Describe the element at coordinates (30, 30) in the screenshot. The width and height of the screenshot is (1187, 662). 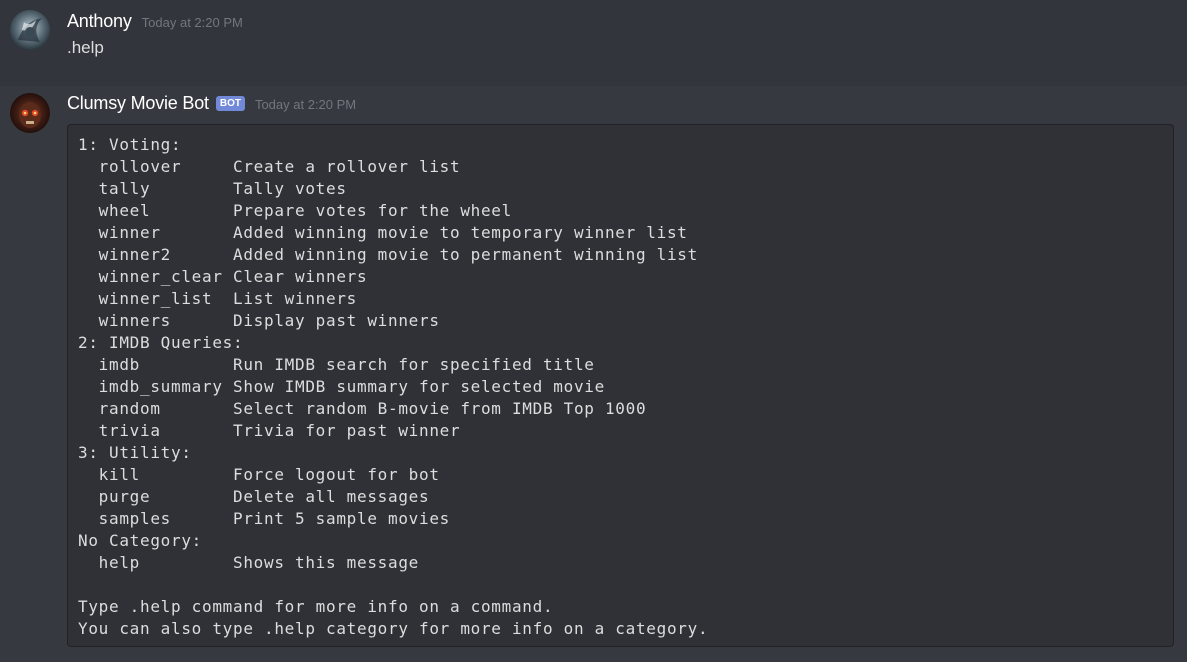
I see `user-avatar-icon` at that location.